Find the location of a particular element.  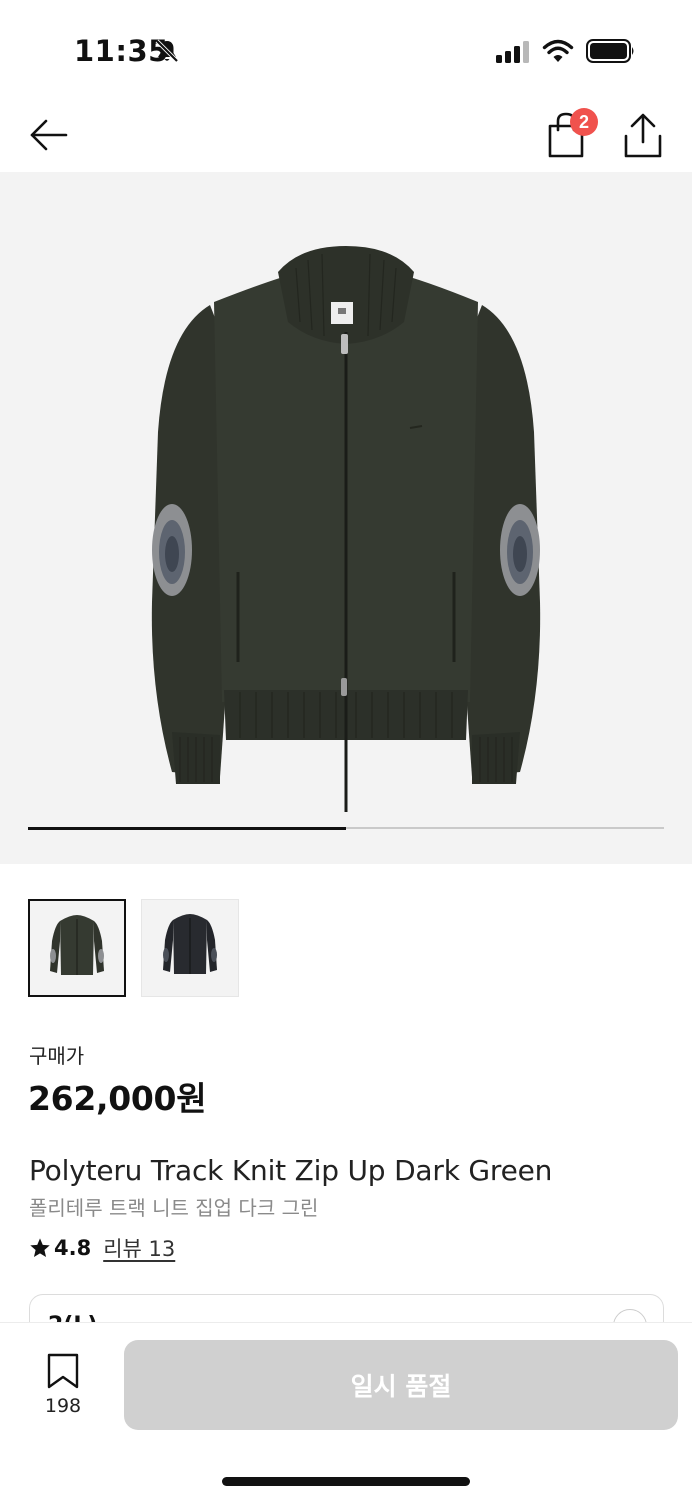

carousel-progress-fill is located at coordinates (187, 828).